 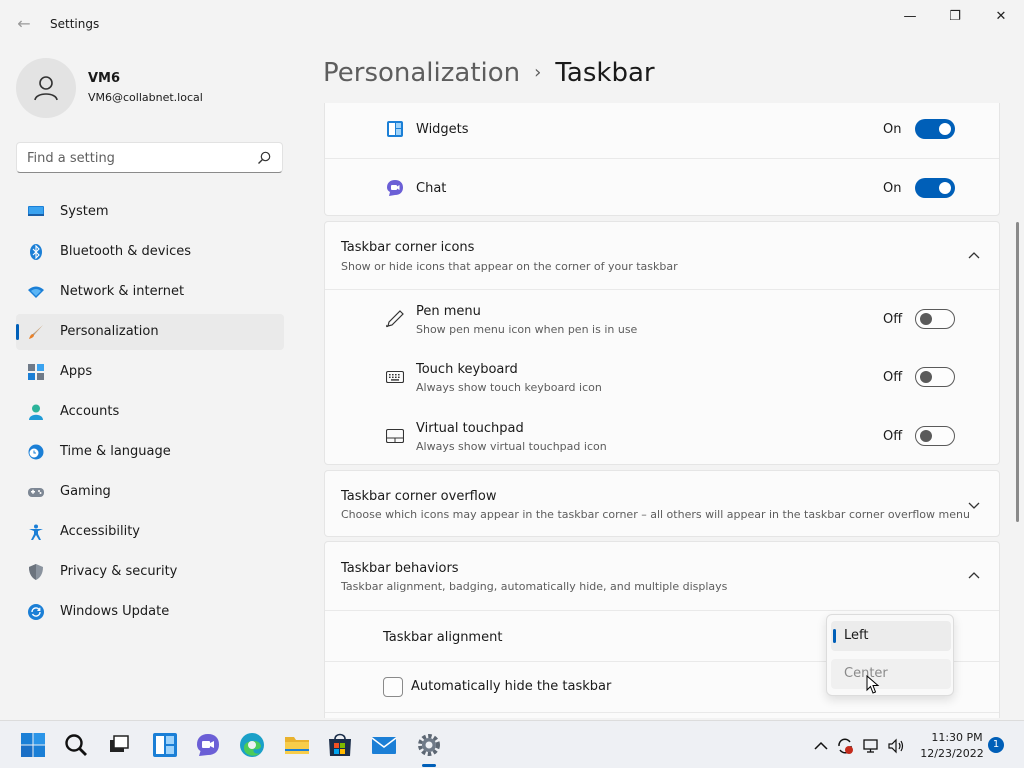 What do you see at coordinates (395, 436) in the screenshot?
I see `touchpad-icon` at bounding box center [395, 436].